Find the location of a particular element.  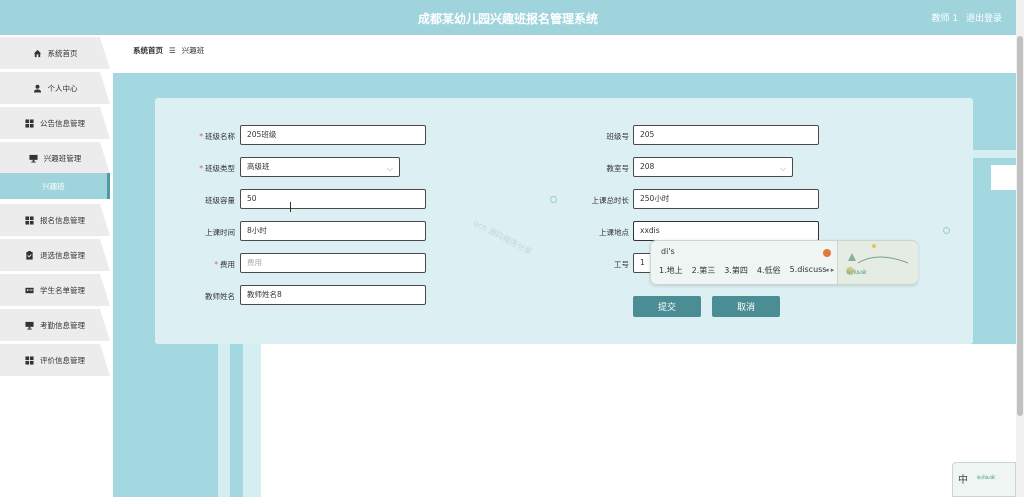

class-type-select: 高级班 ⌵ is located at coordinates (320, 167).